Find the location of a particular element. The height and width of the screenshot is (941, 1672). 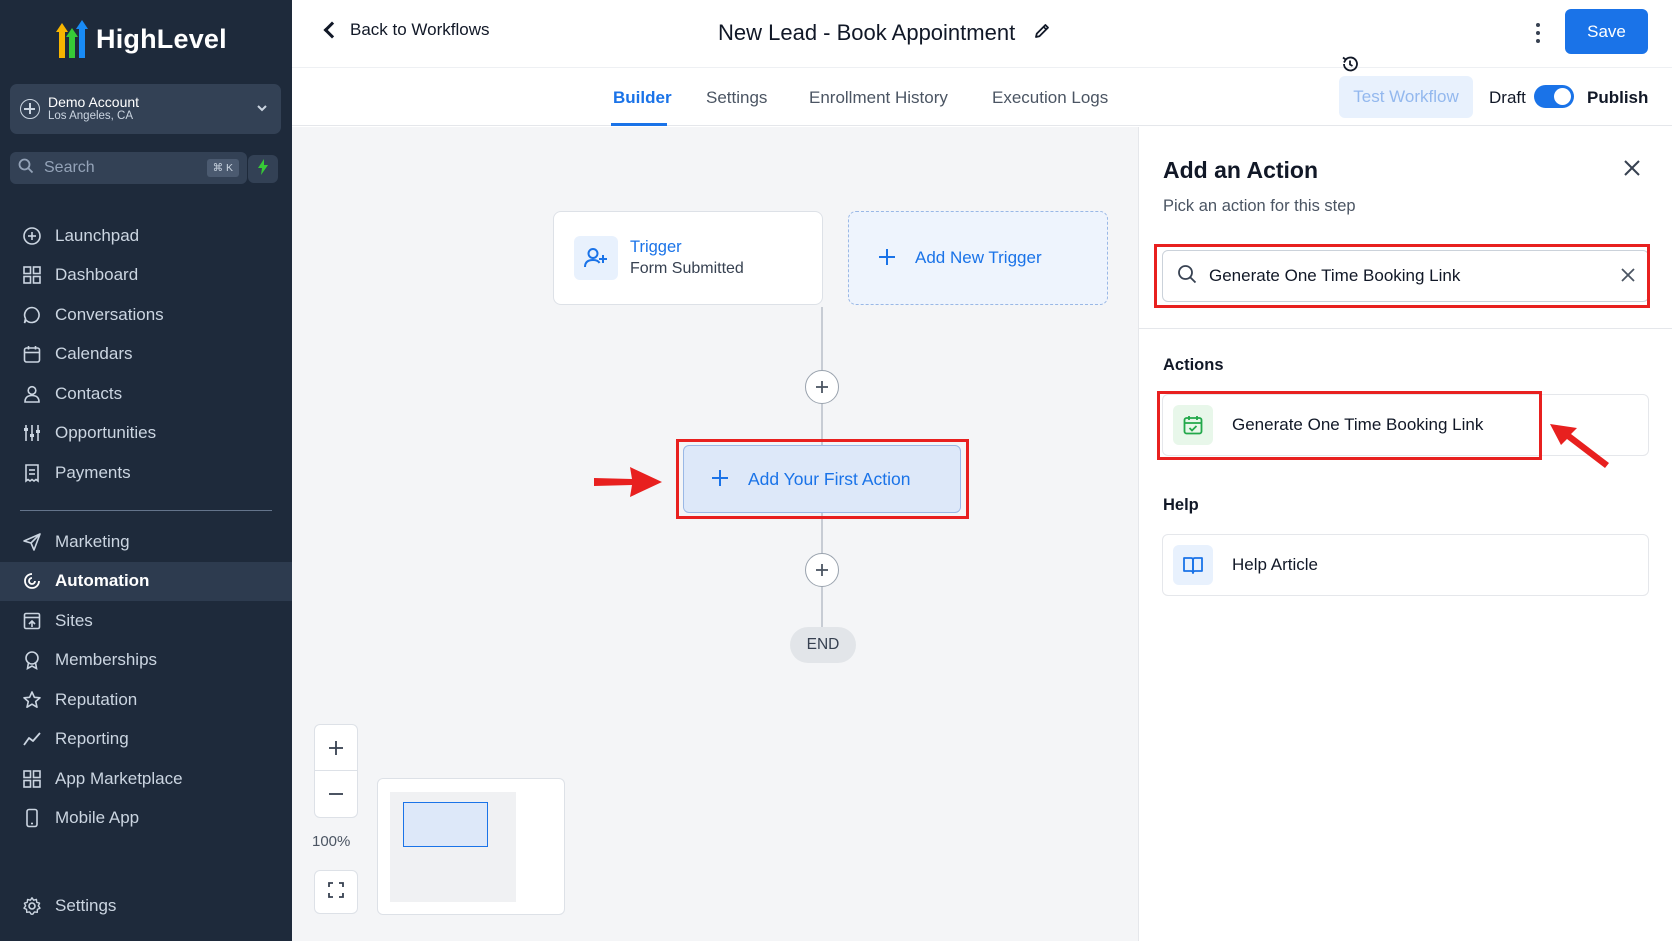

plus-icon is located at coordinates (887, 258).